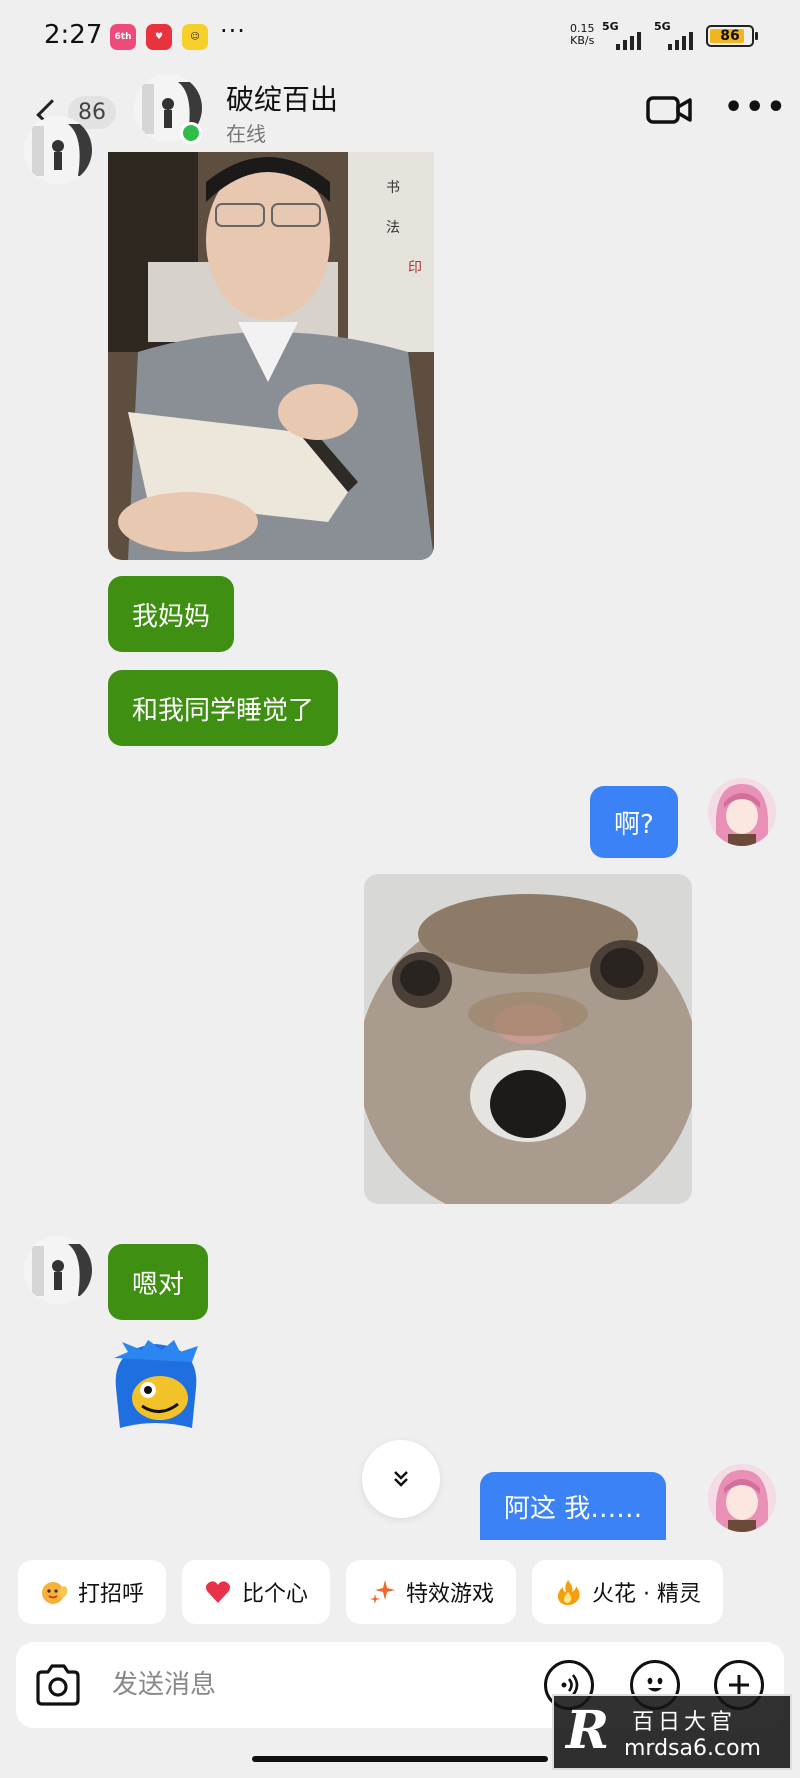  I want to click on quick-actions: 打招呼 比个心 特效游戏 火花 · 精灵, so click(371, 1592).